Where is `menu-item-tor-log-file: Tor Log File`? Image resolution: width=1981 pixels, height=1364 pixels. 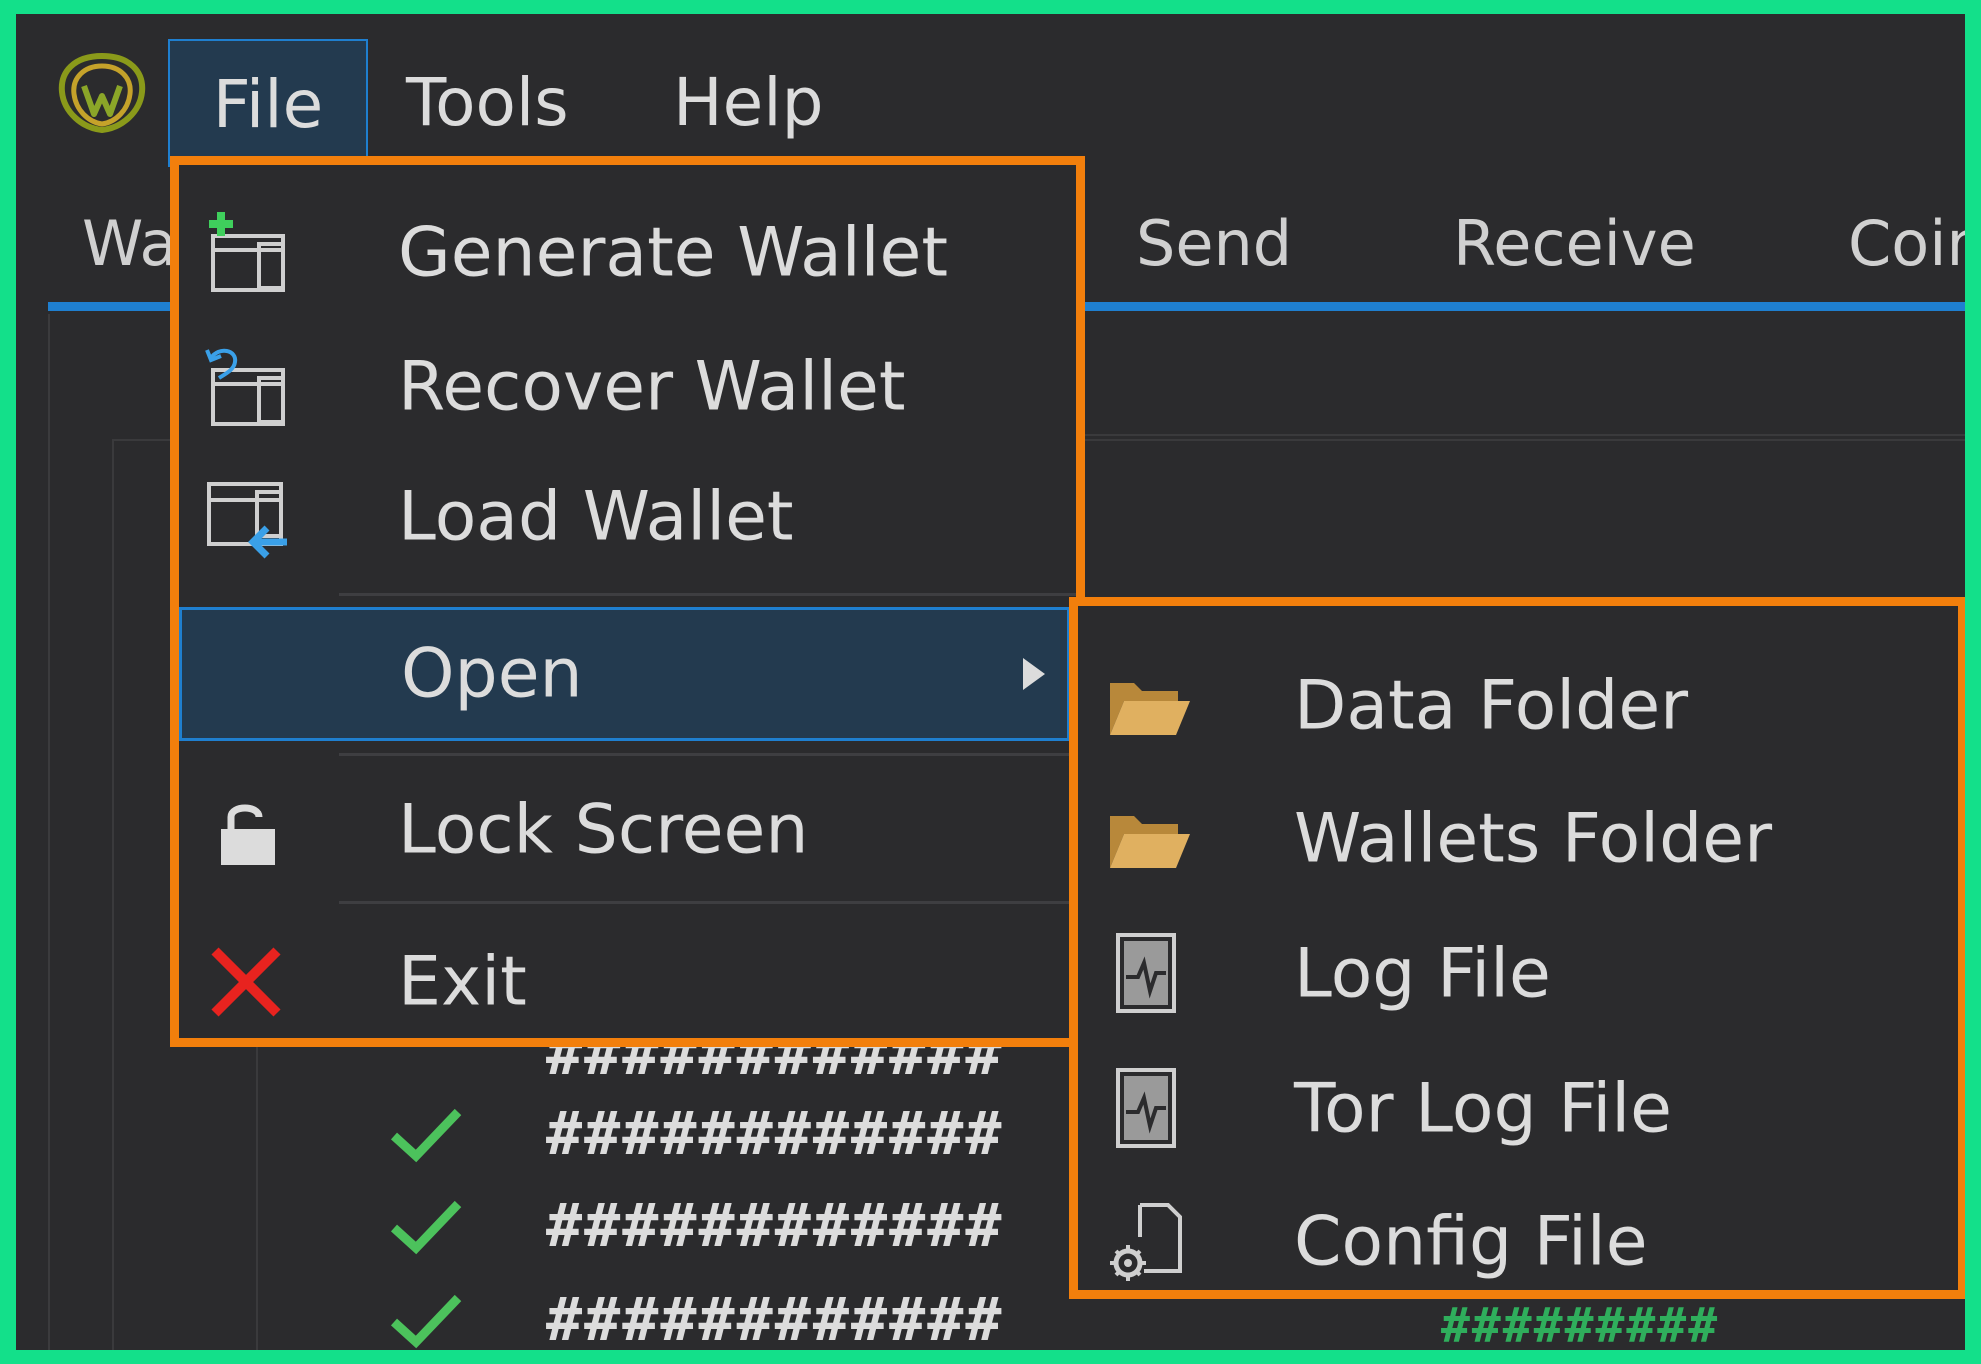
menu-item-tor-log-file: Tor Log File is located at coordinates (1518, 1109).